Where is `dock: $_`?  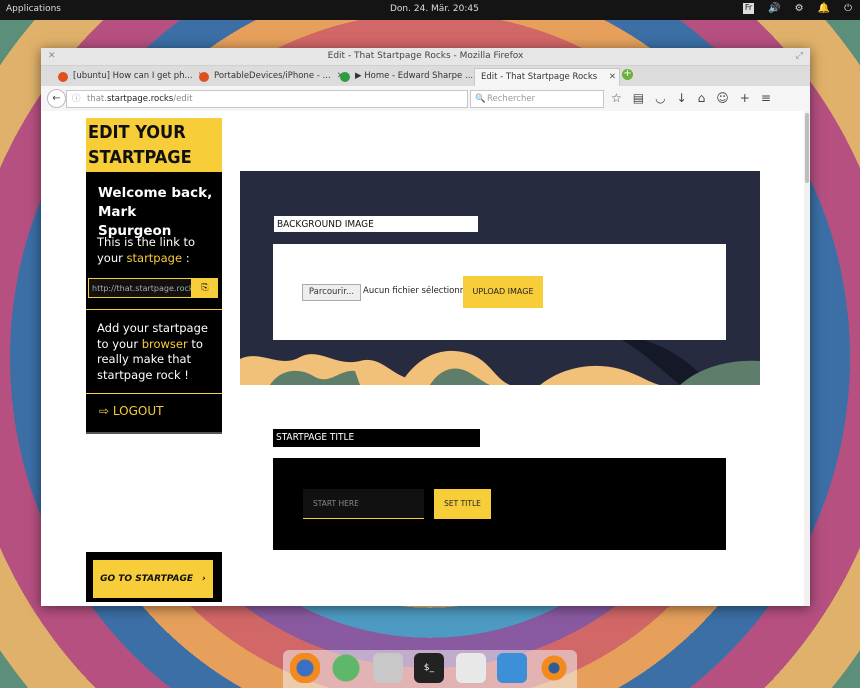 dock: $_ is located at coordinates (430, 669).